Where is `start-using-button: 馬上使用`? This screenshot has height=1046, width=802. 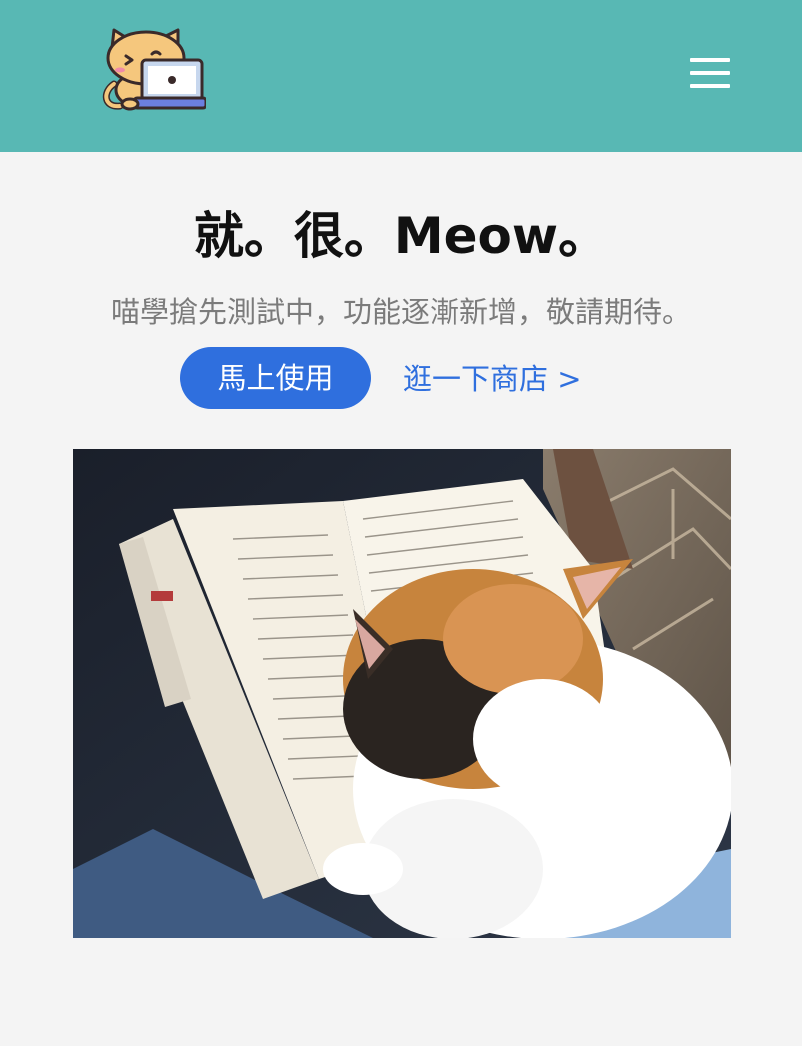 start-using-button: 馬上使用 is located at coordinates (275, 378).